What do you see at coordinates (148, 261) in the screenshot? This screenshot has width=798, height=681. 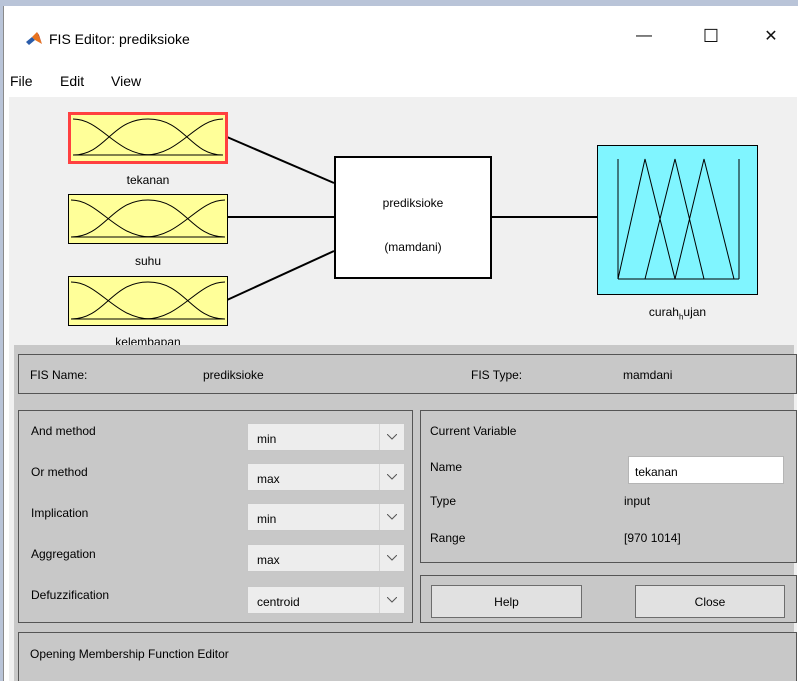 I see `input-label-suhu: suhu` at bounding box center [148, 261].